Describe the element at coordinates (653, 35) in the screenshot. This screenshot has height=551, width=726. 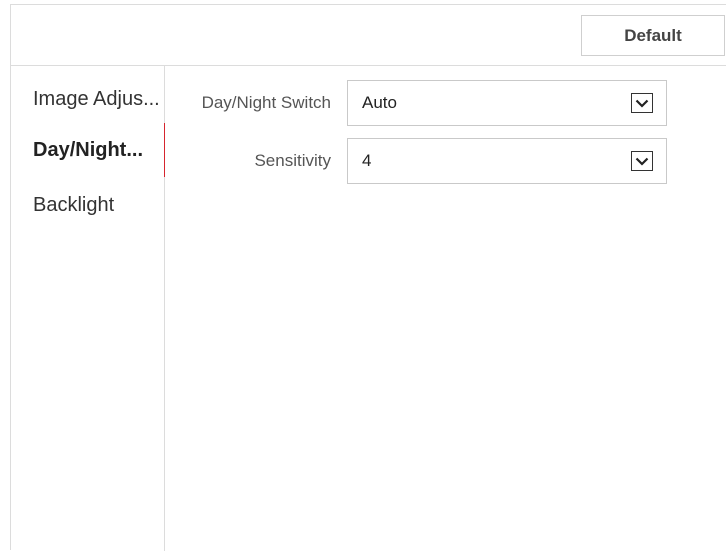
I see `default-button: Default` at that location.